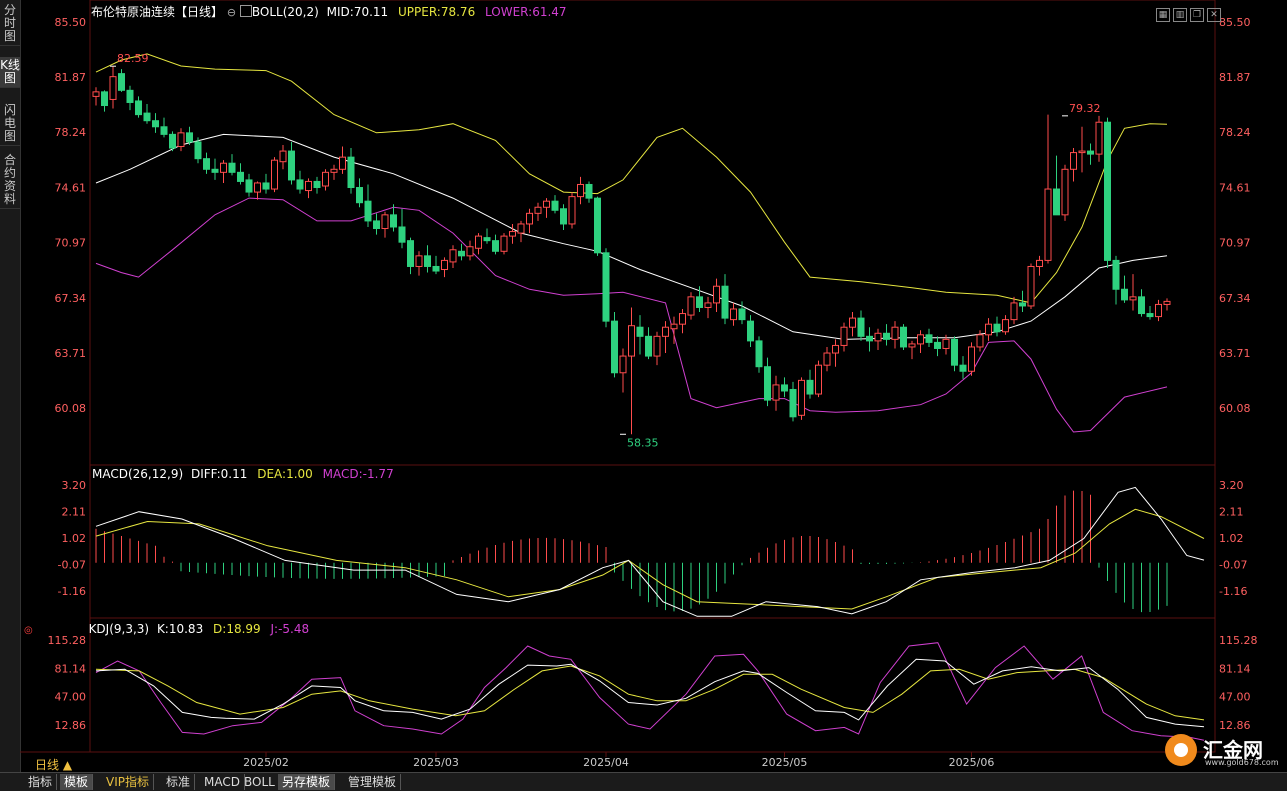 The width and height of the screenshot is (1287, 791). What do you see at coordinates (1231, 512) in the screenshot?
I see `macd-tick-right-1: 2.11` at bounding box center [1231, 512].